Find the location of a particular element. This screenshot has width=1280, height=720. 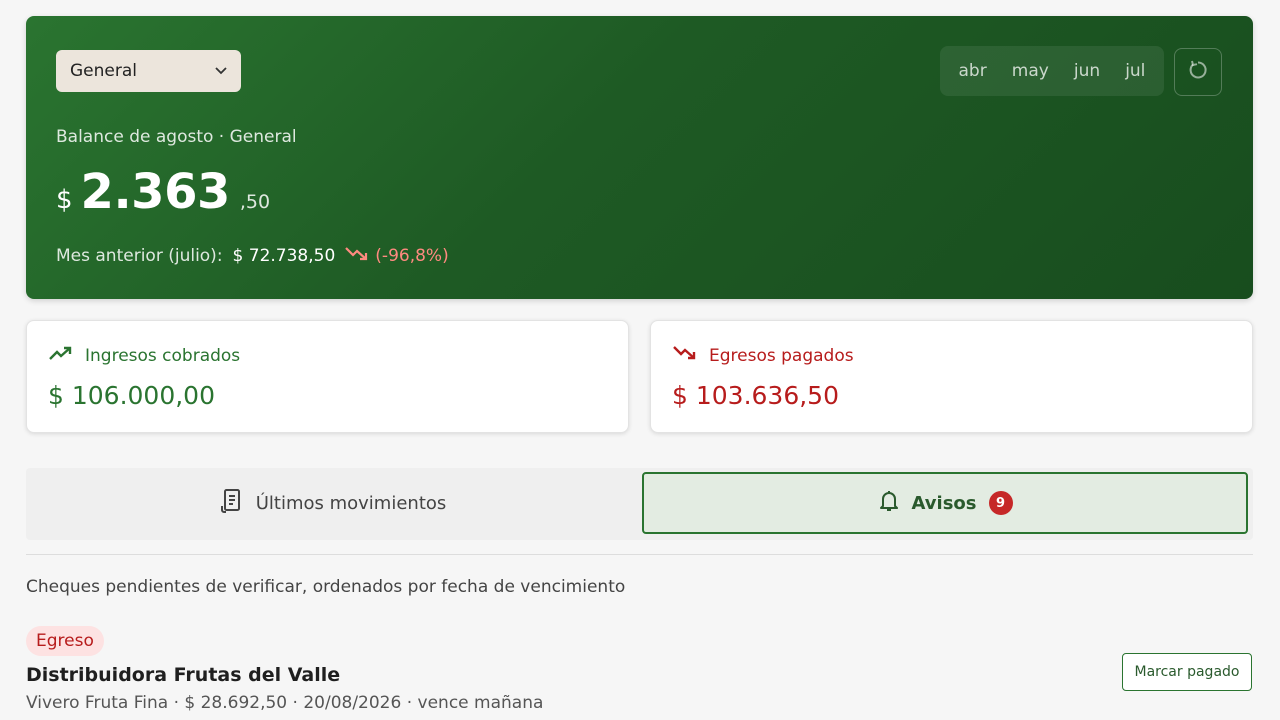

chevron-down-icon is located at coordinates (221, 71).